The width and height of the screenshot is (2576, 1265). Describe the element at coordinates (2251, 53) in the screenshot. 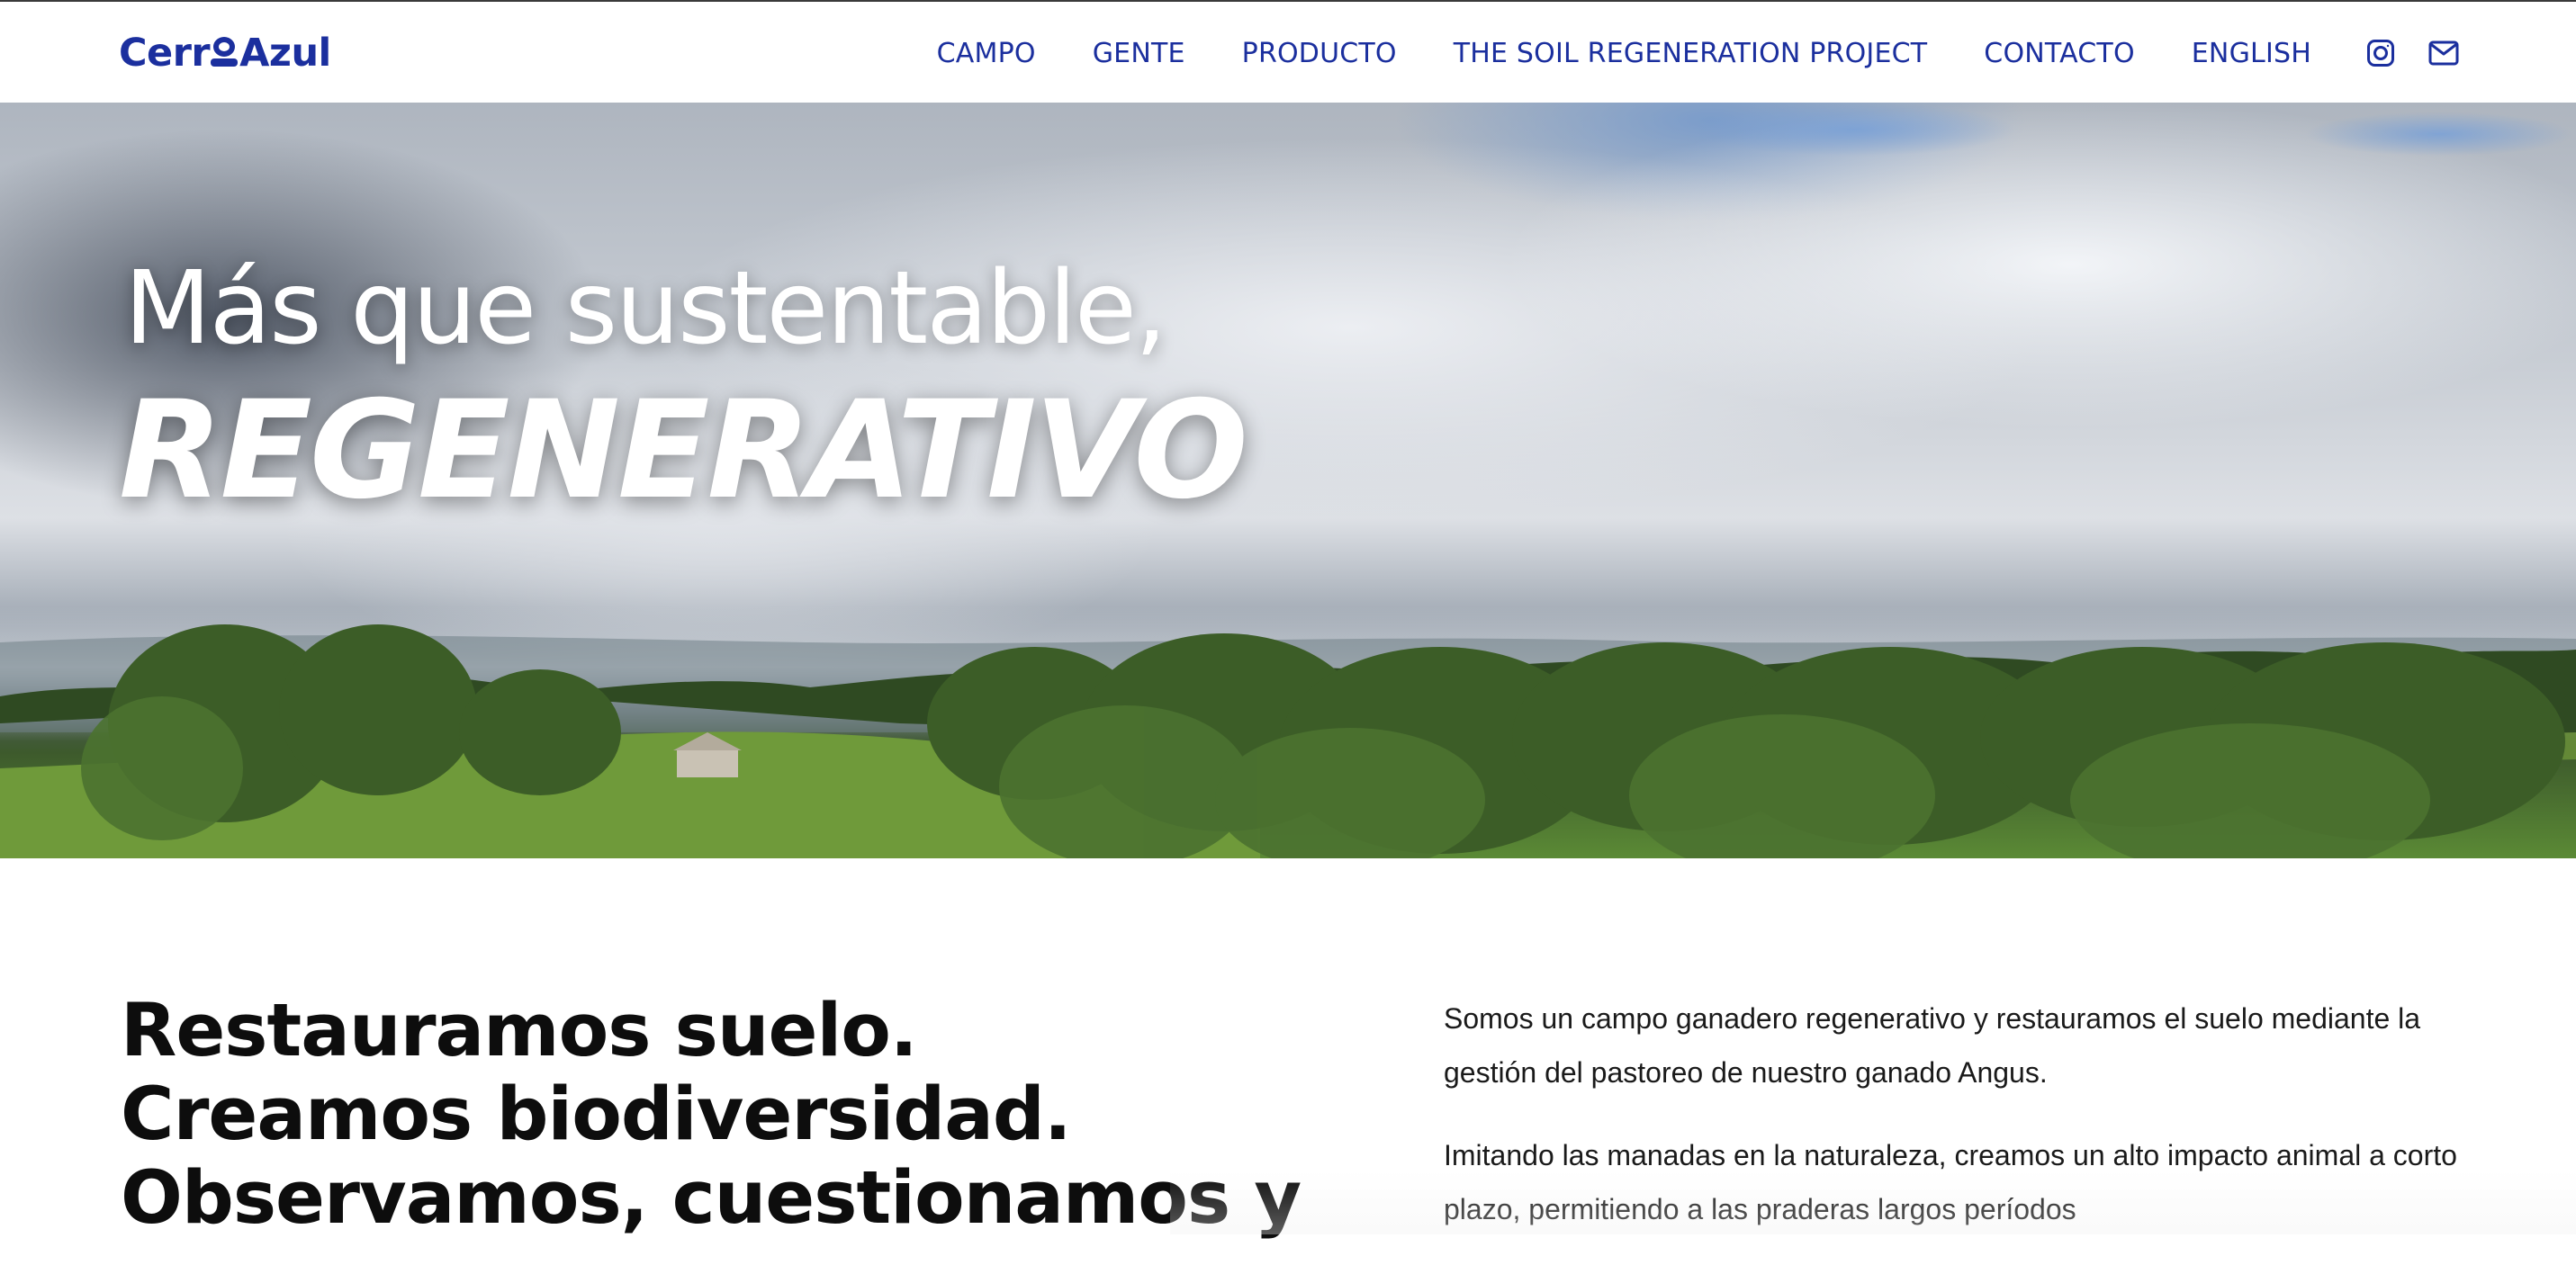

I see `nav-item-english: ENGLISH` at that location.